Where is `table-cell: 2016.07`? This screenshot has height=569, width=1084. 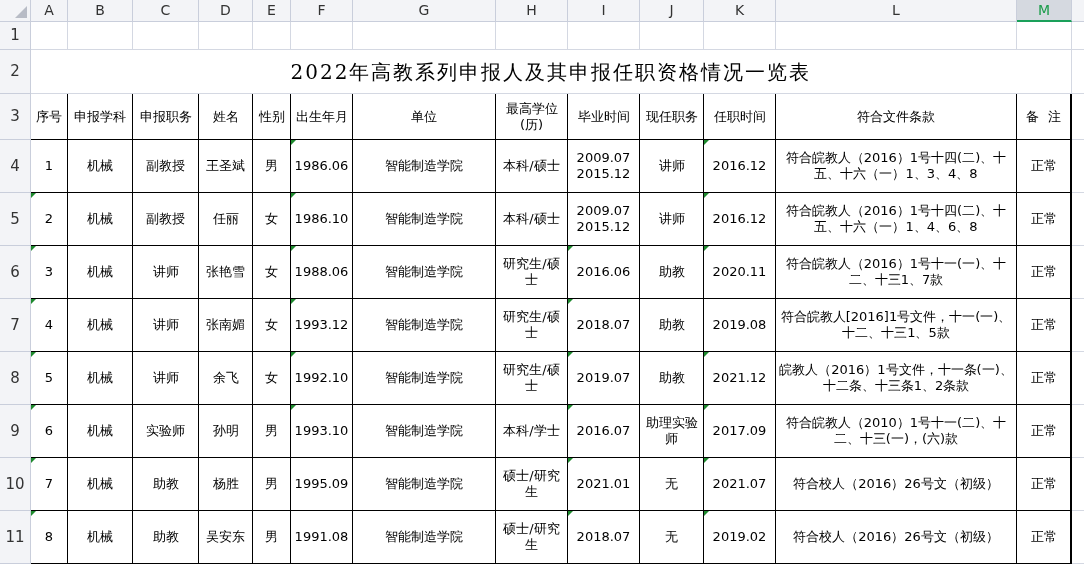 table-cell: 2016.07 is located at coordinates (604, 431).